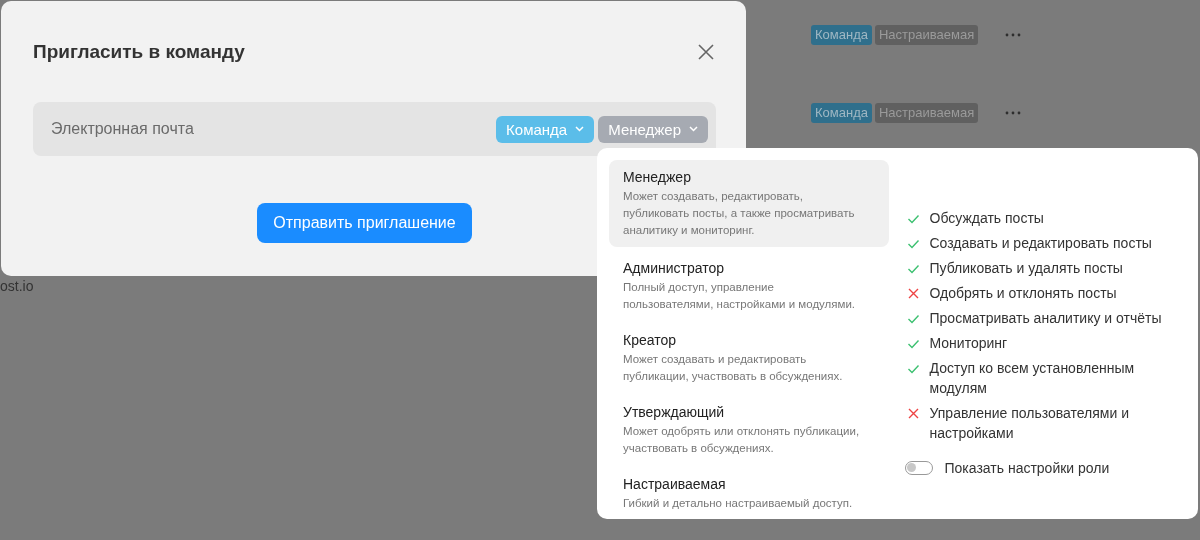  I want to click on role-name: Администратор, so click(674, 268).